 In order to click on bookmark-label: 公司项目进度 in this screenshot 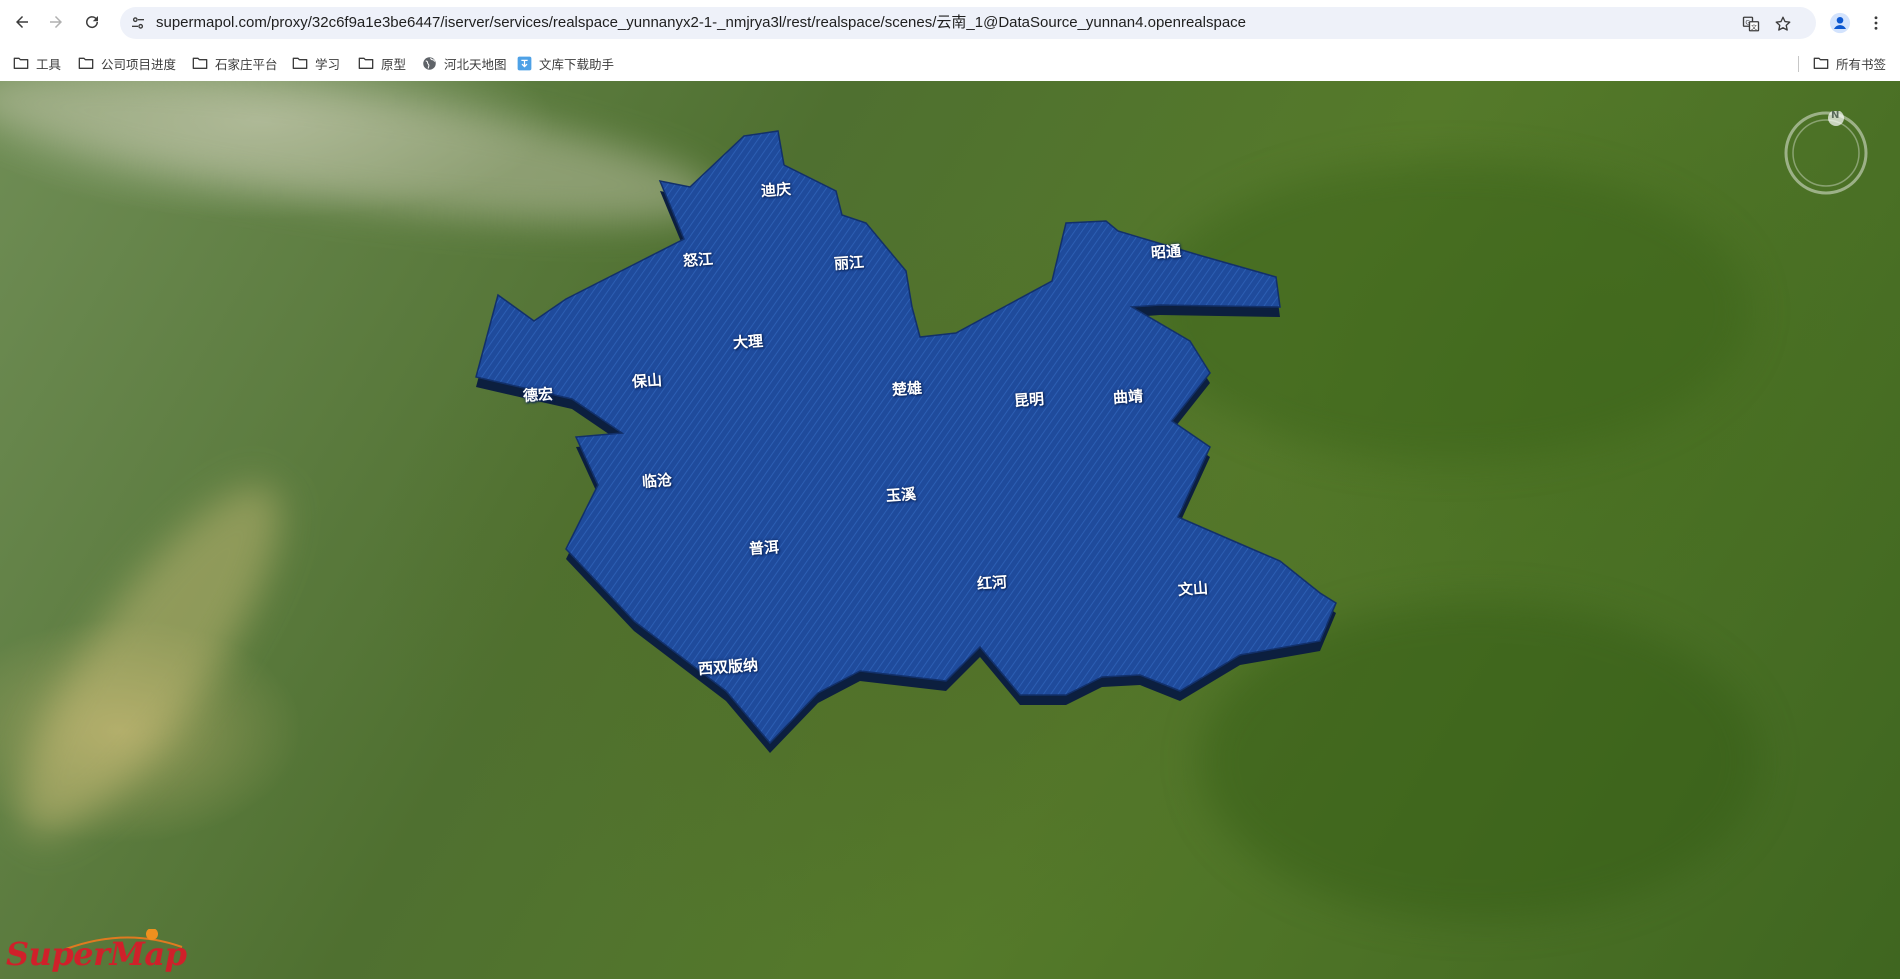, I will do `click(139, 64)`.